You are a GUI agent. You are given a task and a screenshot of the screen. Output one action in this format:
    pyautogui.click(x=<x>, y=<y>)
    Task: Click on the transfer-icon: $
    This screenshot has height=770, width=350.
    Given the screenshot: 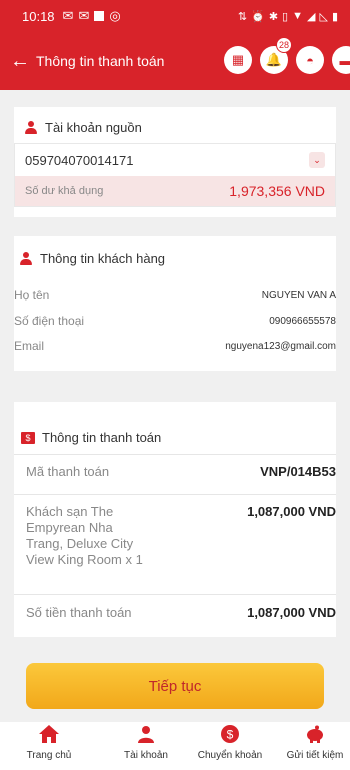 What is the action you would take?
    pyautogui.click(x=230, y=734)
    